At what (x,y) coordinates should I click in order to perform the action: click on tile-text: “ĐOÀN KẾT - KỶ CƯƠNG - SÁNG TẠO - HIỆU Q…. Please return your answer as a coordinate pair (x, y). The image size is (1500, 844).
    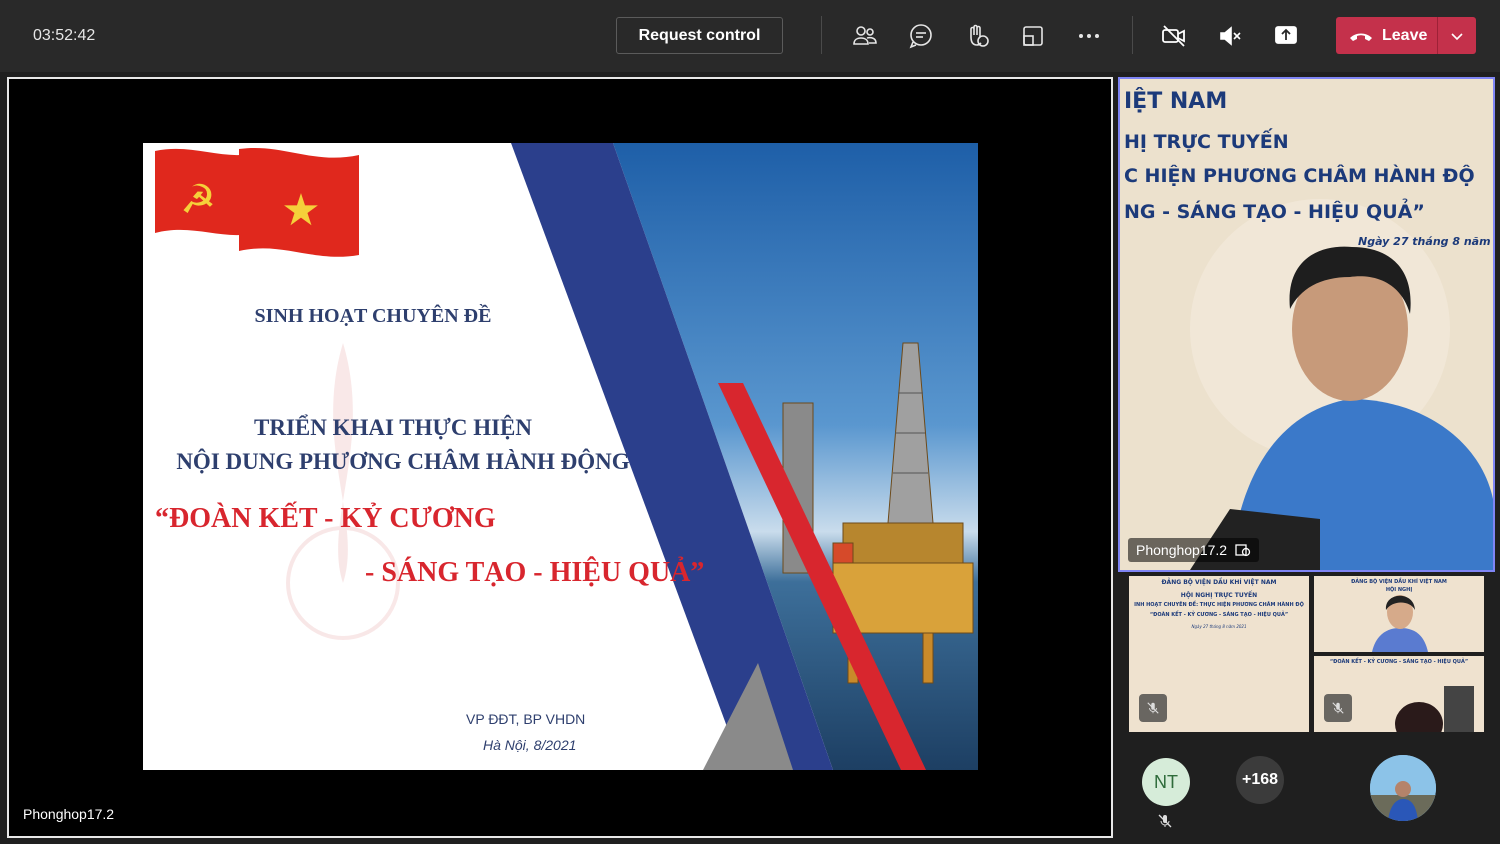
    Looking at the image, I should click on (1219, 615).